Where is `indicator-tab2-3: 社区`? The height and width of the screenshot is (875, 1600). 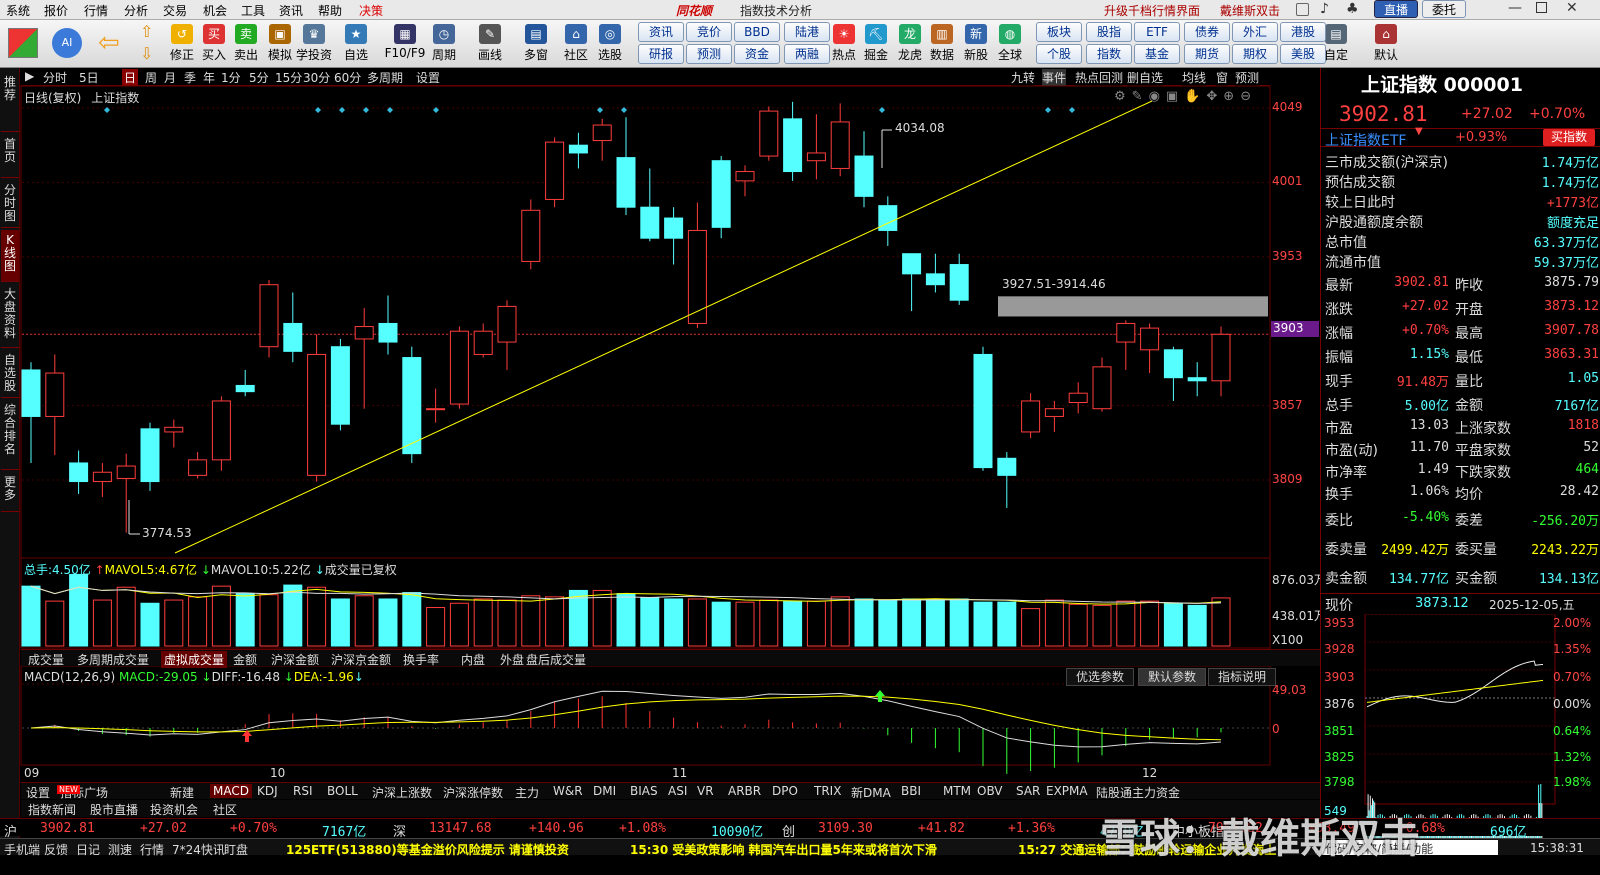 indicator-tab2-3: 社区 is located at coordinates (225, 809).